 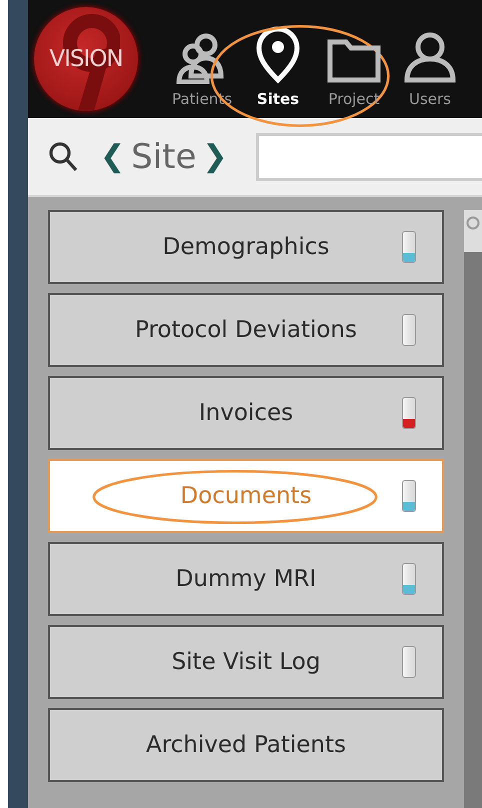 What do you see at coordinates (246, 745) in the screenshot?
I see `menu-button: Archived Patients` at bounding box center [246, 745].